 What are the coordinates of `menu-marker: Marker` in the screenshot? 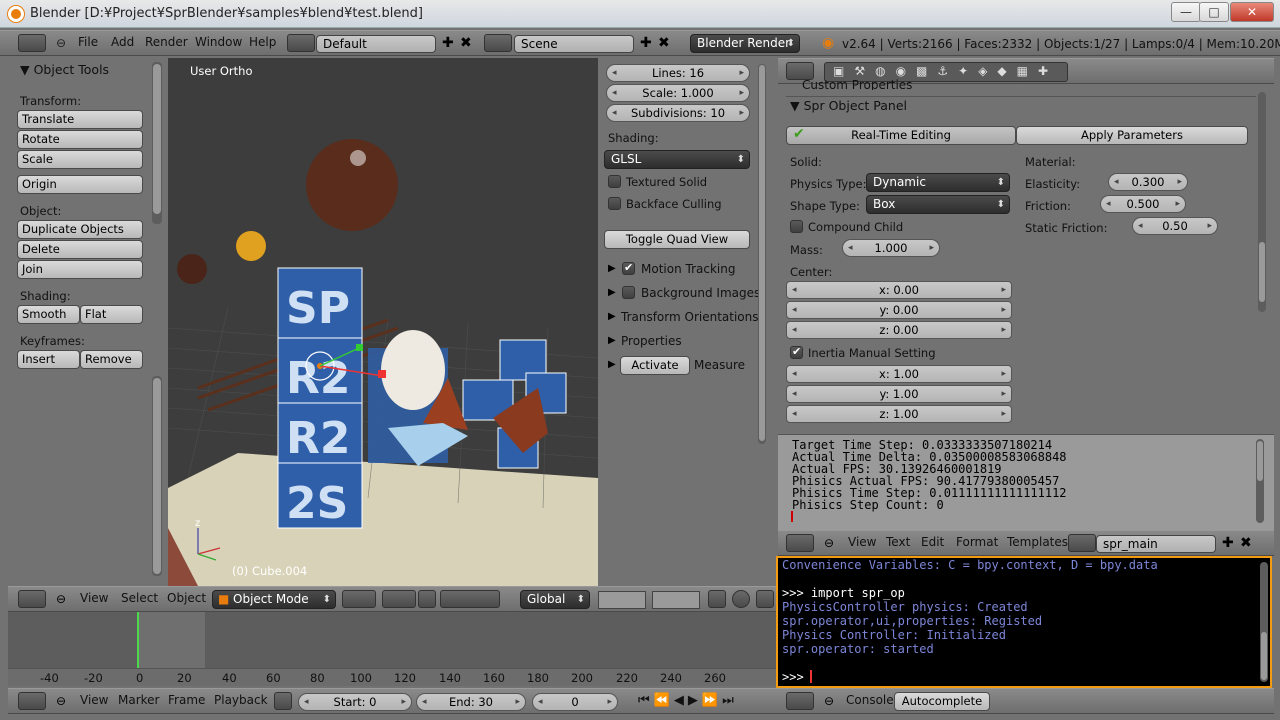 It's located at (138, 700).